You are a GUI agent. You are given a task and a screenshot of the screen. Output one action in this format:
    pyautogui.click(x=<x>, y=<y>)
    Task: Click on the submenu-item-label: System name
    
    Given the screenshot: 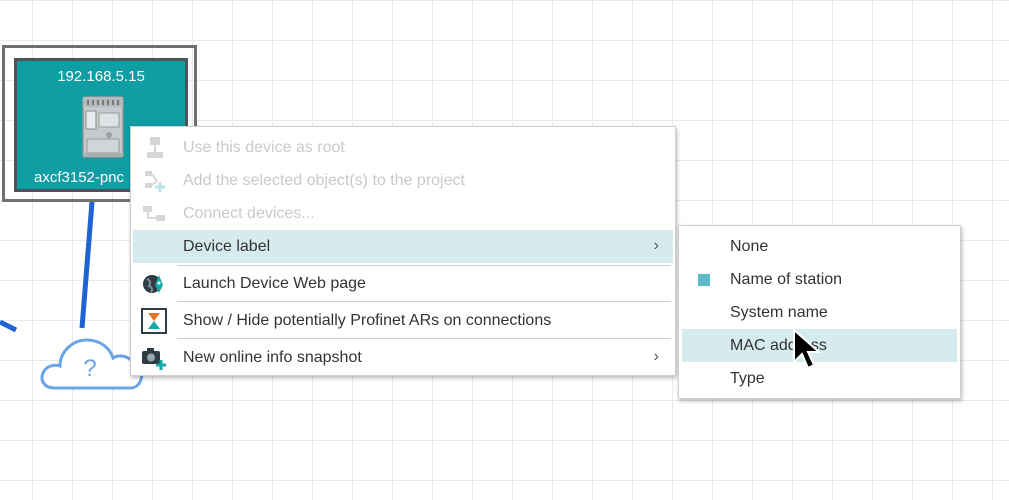 What is the action you would take?
    pyautogui.click(x=779, y=312)
    